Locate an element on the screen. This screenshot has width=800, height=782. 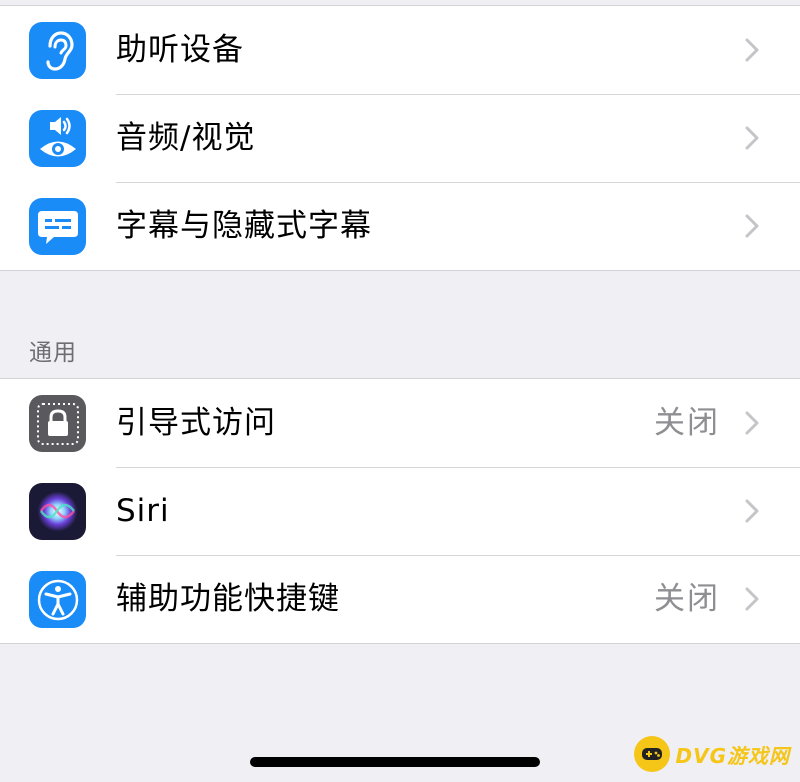
row-siri: Siri is located at coordinates (400, 511).